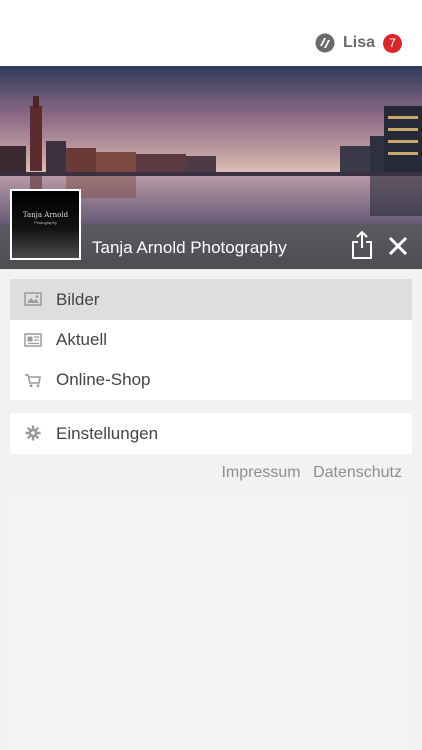 Image resolution: width=422 pixels, height=750 pixels. What do you see at coordinates (82, 339) in the screenshot?
I see `menu-label-aktuell: Aktuell` at bounding box center [82, 339].